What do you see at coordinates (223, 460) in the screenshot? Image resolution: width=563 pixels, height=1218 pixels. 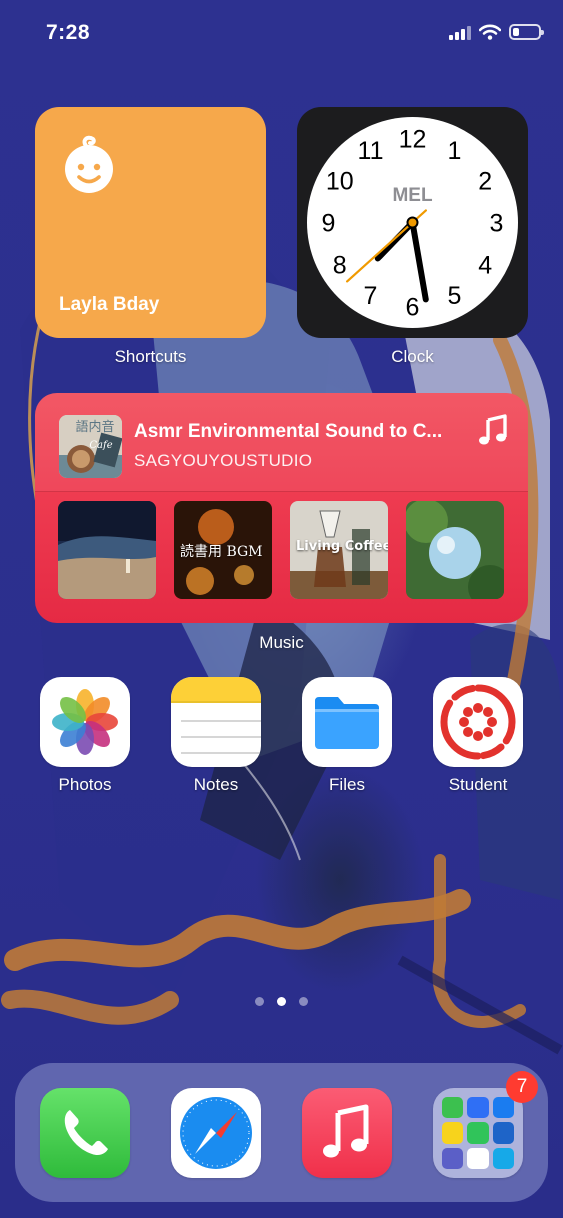 I see `song-artist: SAGYOUYOUSTUDIO` at bounding box center [223, 460].